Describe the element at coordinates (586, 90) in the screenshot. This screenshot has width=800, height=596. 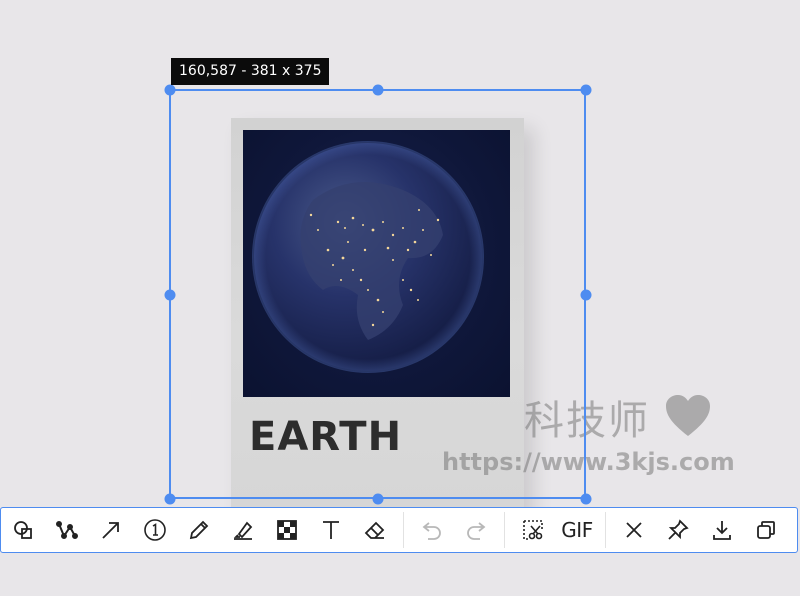
I see `resize-handle-top-right` at that location.